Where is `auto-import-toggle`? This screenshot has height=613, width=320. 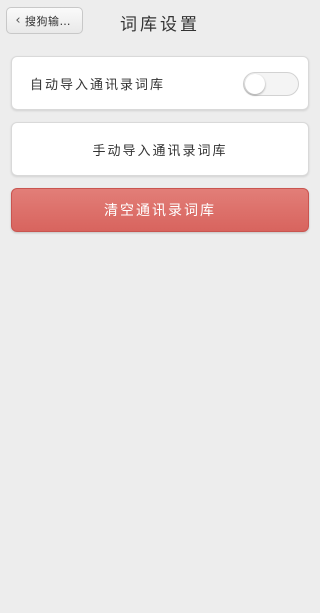 auto-import-toggle is located at coordinates (271, 84).